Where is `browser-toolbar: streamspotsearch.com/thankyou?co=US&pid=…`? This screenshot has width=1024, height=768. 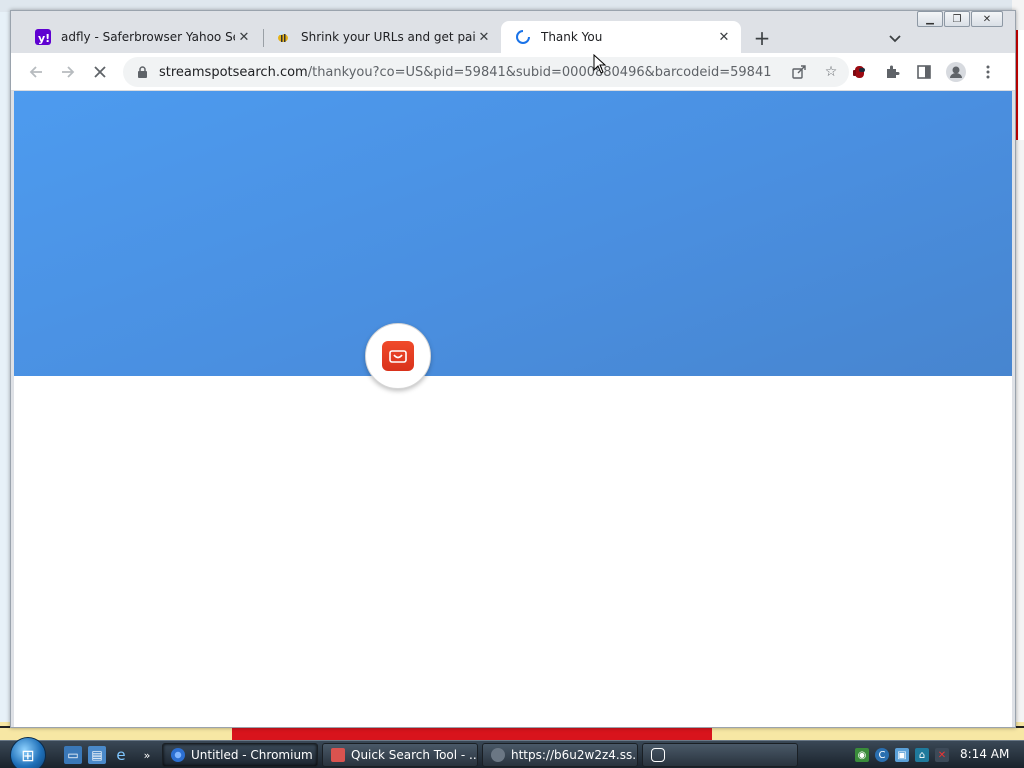
browser-toolbar: streamspotsearch.com/thankyou?co=US&pid=… is located at coordinates (513, 72).